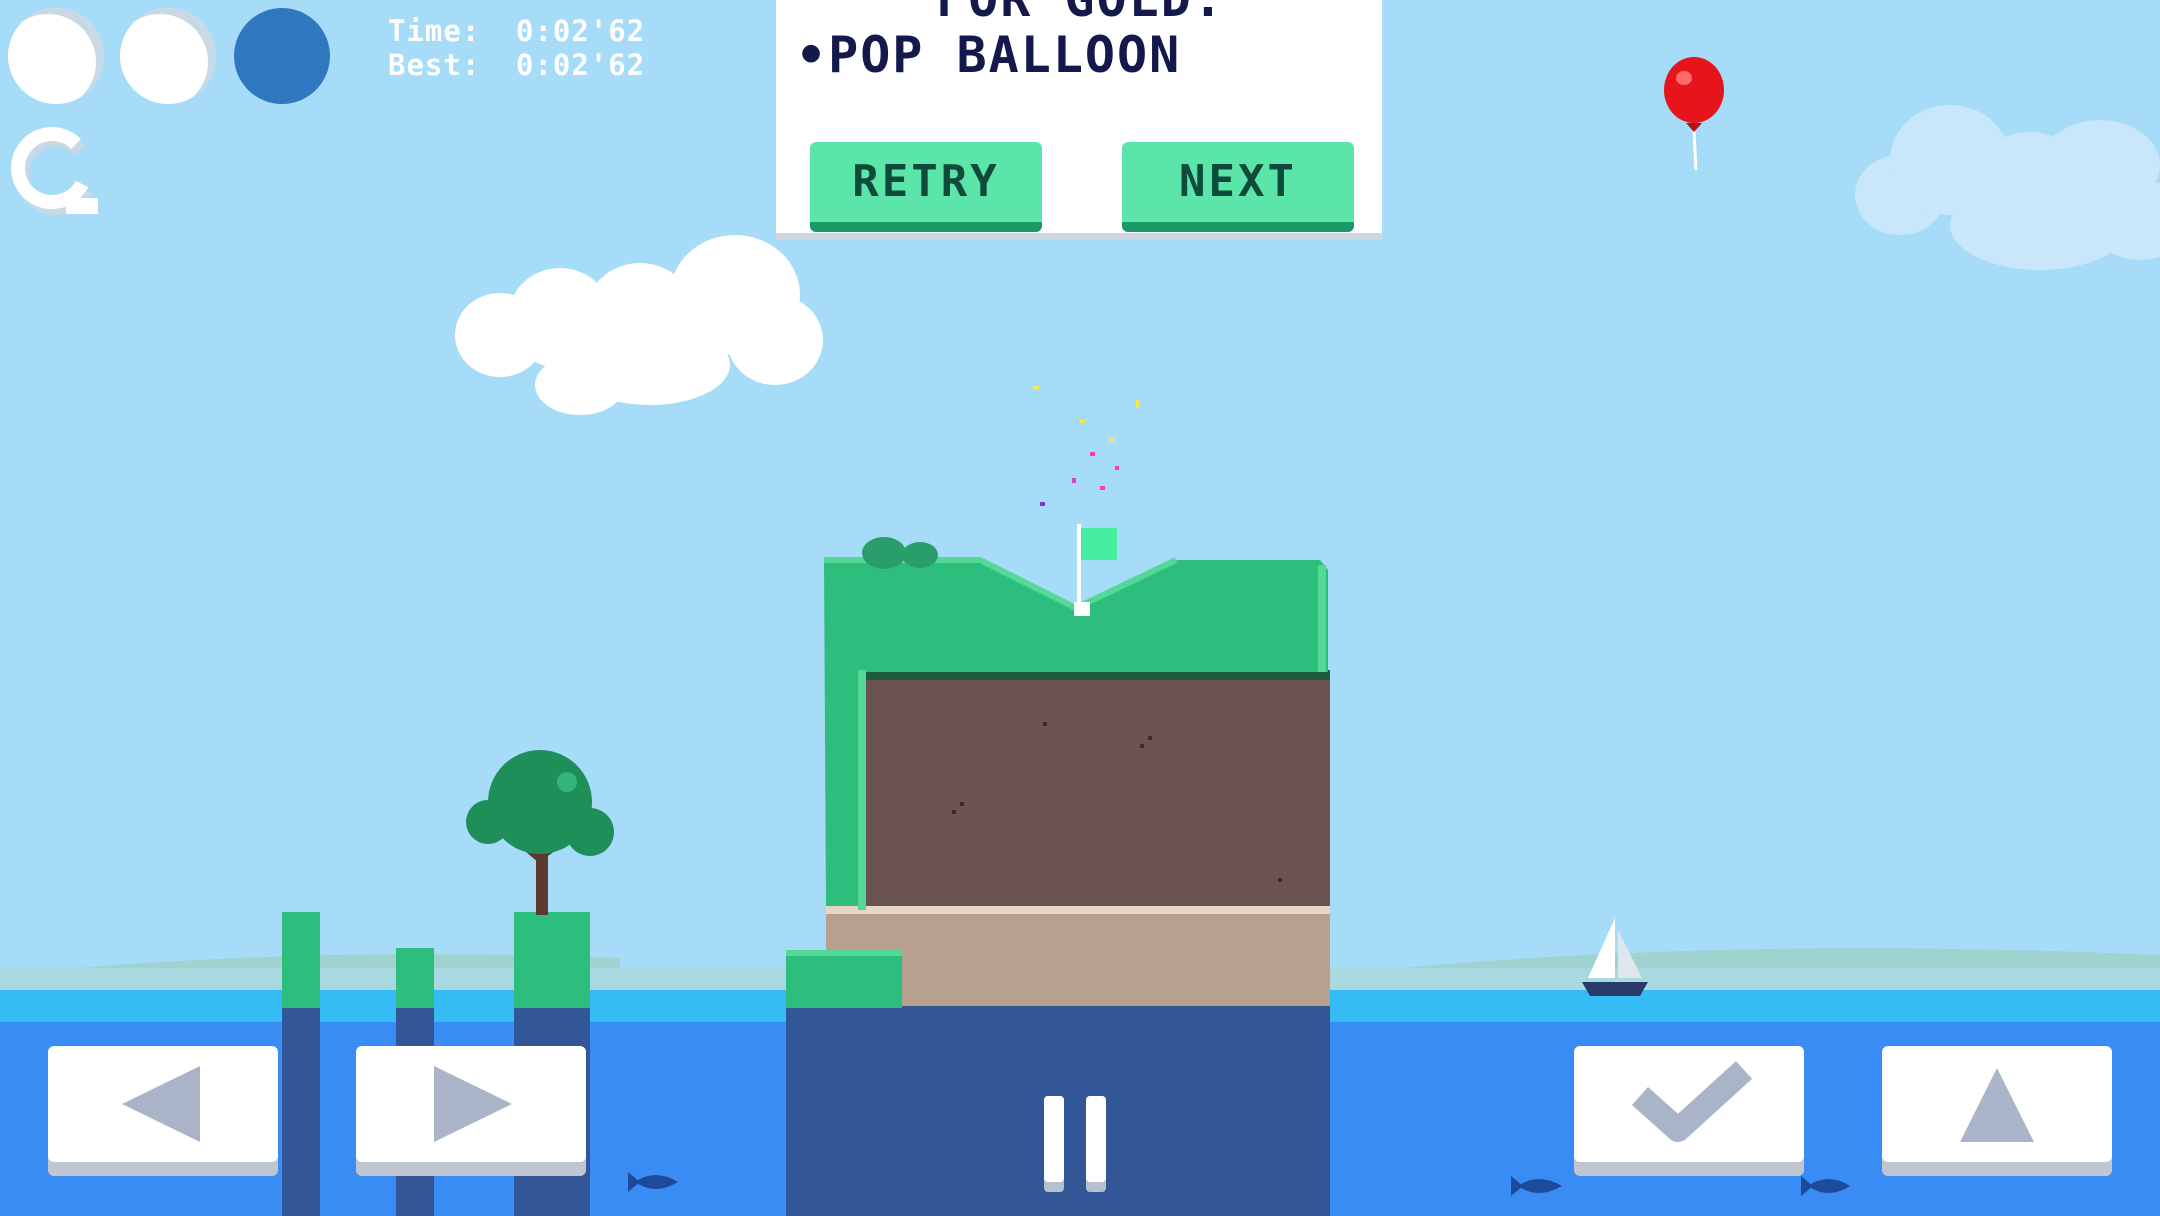  Describe the element at coordinates (581, 31) in the screenshot. I see `time-value: 0:02'62` at that location.